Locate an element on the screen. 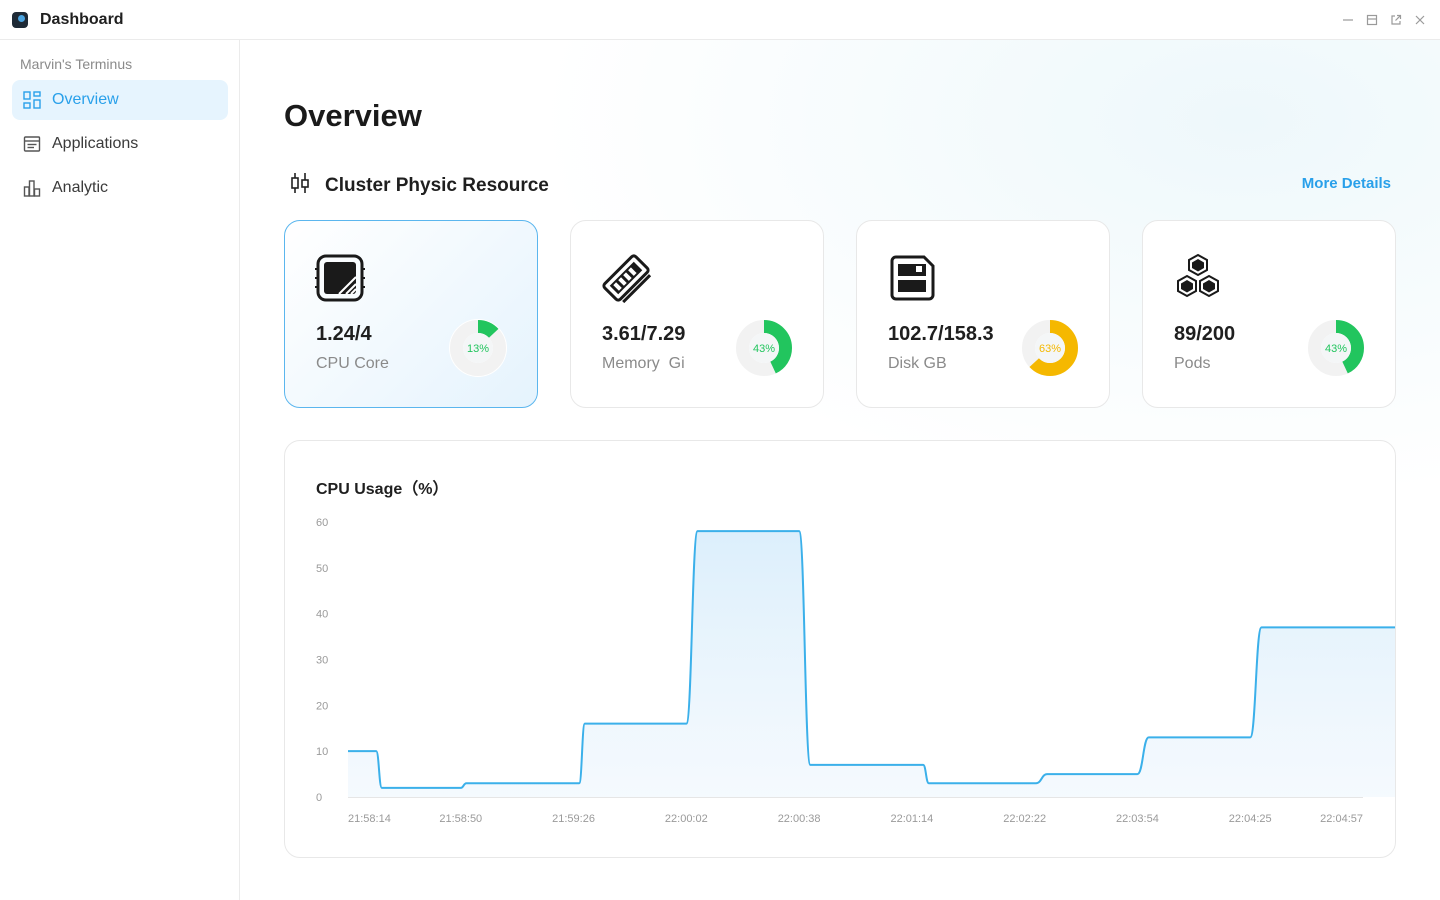 The width and height of the screenshot is (1440, 900). overview-grid-icon is located at coordinates (32, 100).